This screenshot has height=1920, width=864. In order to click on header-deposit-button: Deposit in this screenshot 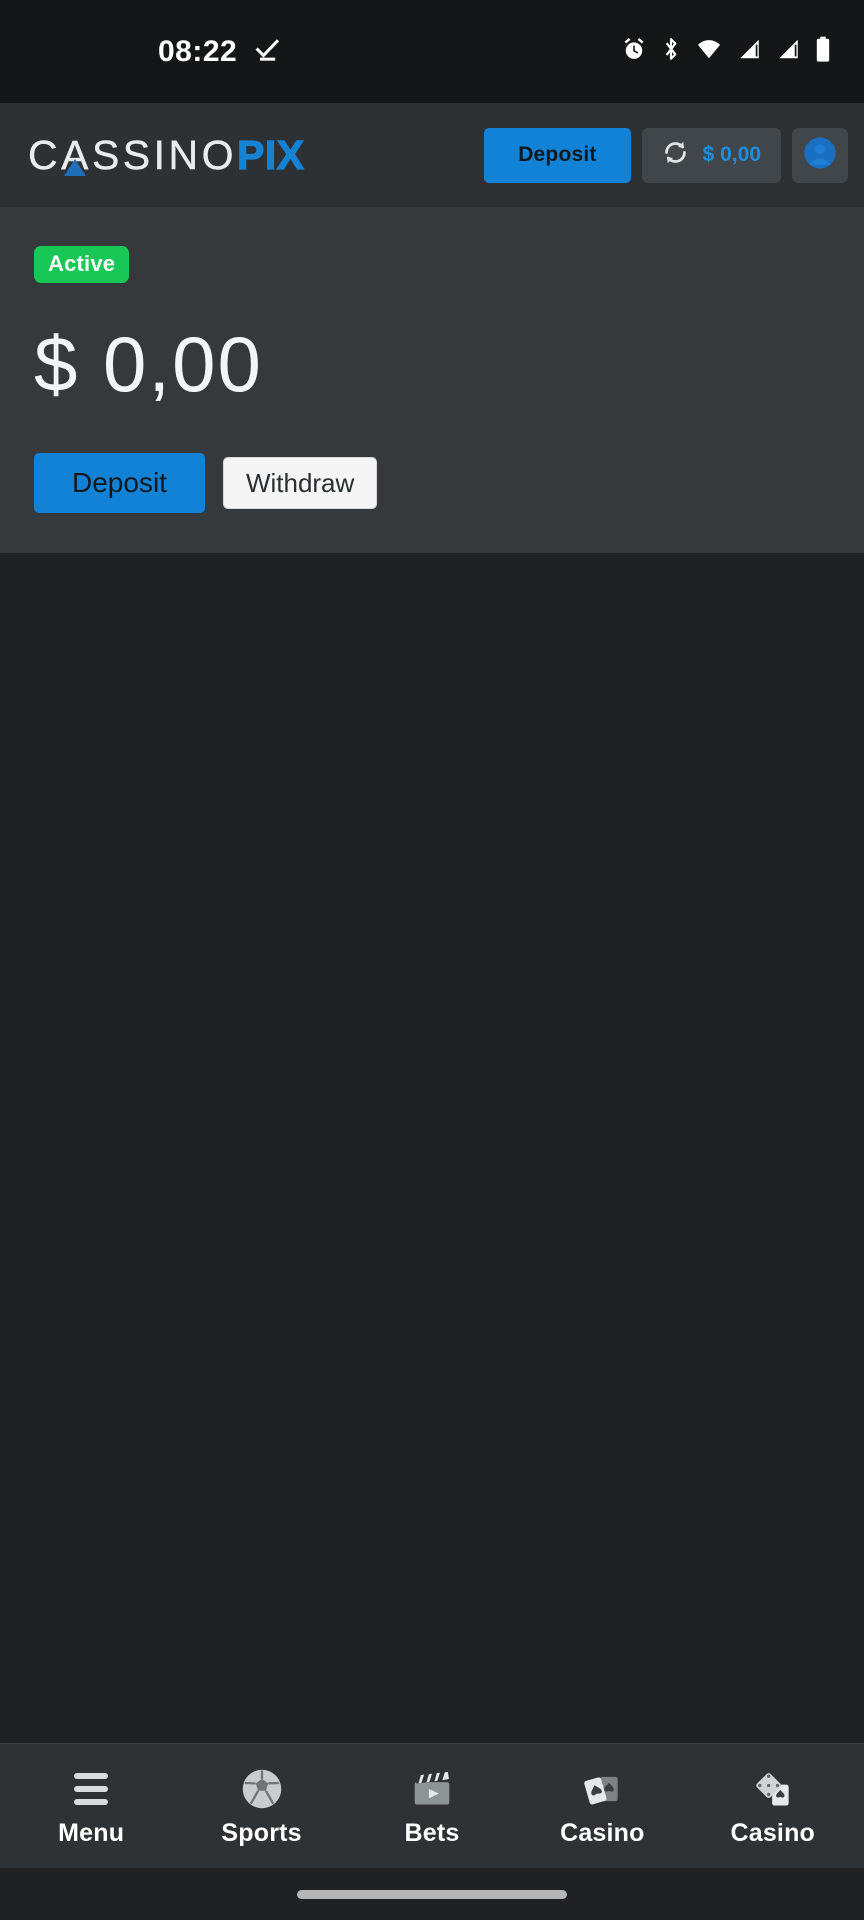, I will do `click(557, 155)`.